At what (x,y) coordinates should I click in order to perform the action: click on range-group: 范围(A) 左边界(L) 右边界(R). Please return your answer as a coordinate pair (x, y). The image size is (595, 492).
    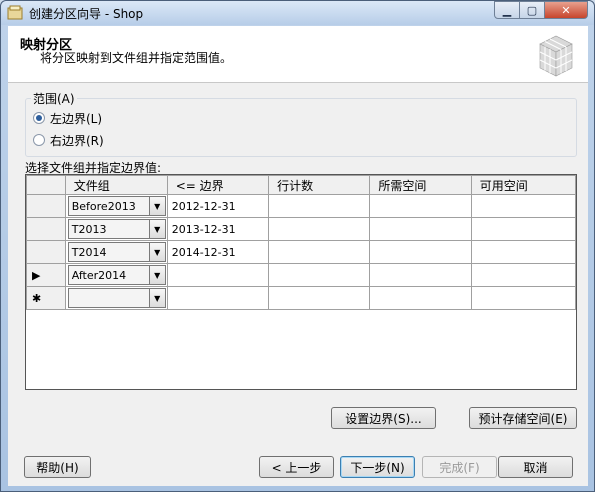
    Looking at the image, I should click on (301, 123).